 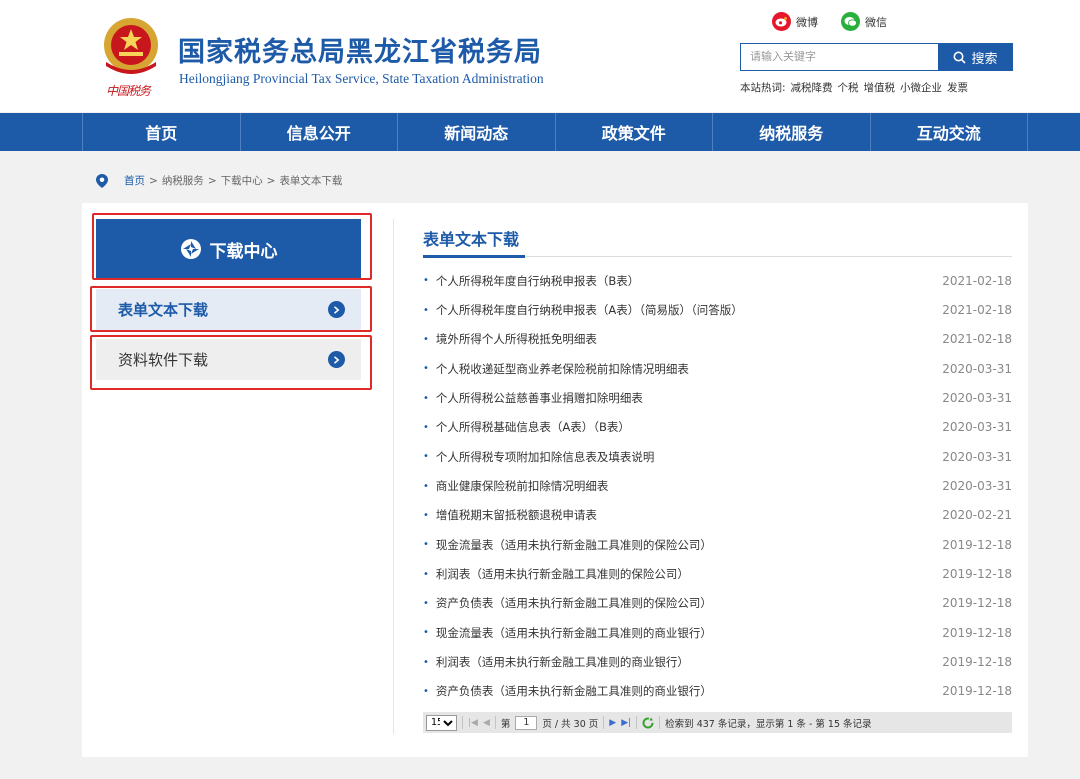 What do you see at coordinates (876, 22) in the screenshot?
I see `wechat-label: 微信` at bounding box center [876, 22].